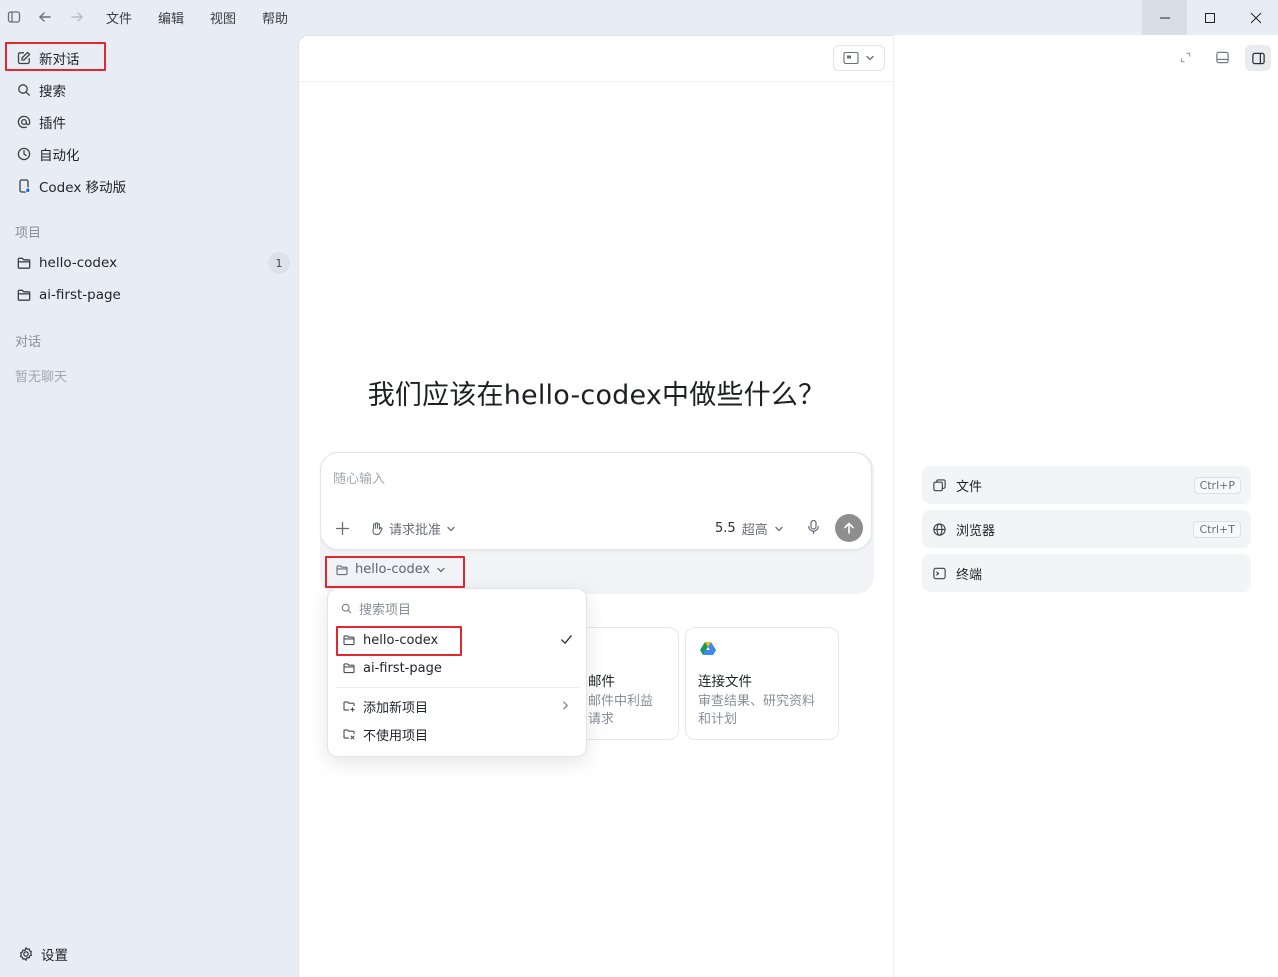 This screenshot has width=1278, height=977. Describe the element at coordinates (566, 705) in the screenshot. I see `chevron-right-icon` at that location.